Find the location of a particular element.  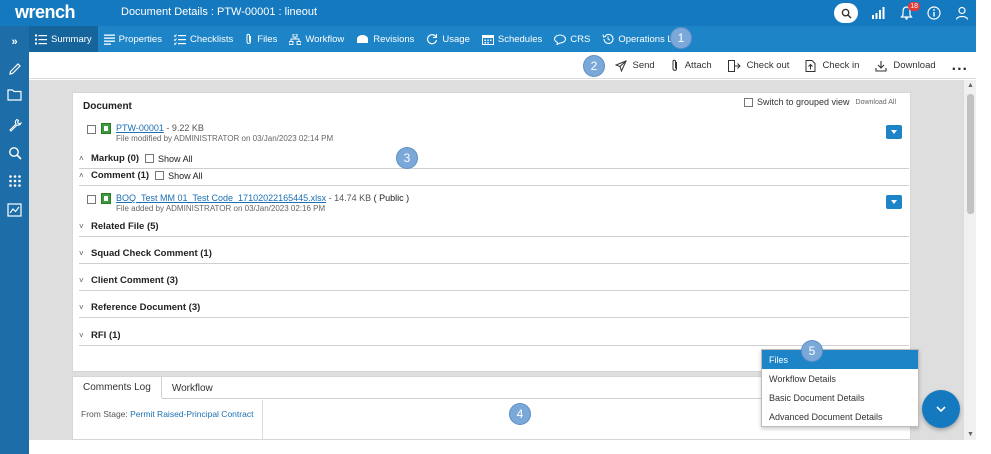

checkin-icon is located at coordinates (810, 65).